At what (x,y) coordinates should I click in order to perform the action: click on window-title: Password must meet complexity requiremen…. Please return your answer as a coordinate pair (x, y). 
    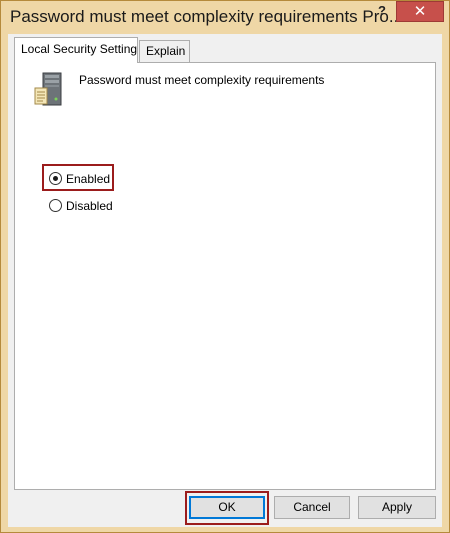
    Looking at the image, I should click on (207, 16).